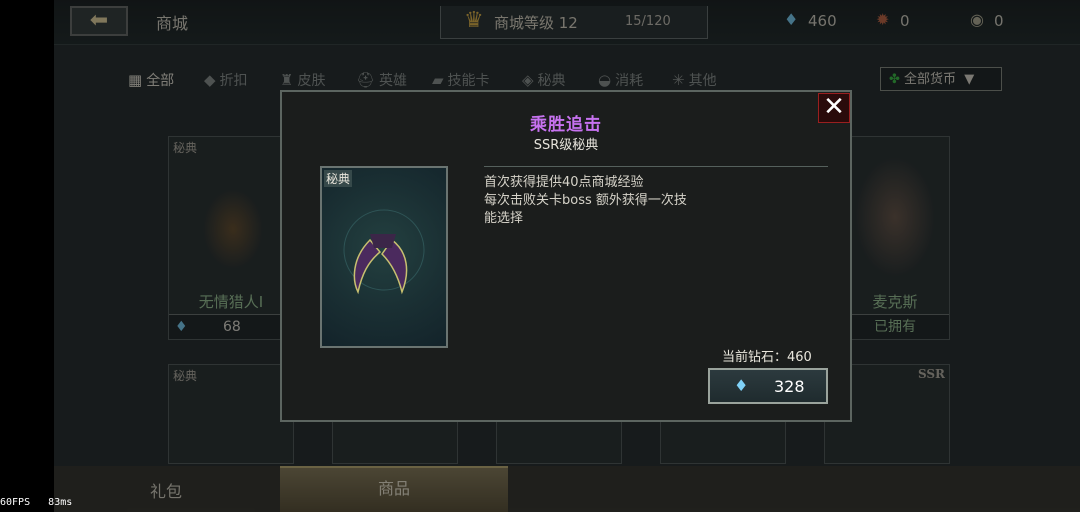 The image size is (1080, 512). Describe the element at coordinates (767, 357) in the screenshot. I see `current-diamond-balance: 当前钻石：460` at that location.